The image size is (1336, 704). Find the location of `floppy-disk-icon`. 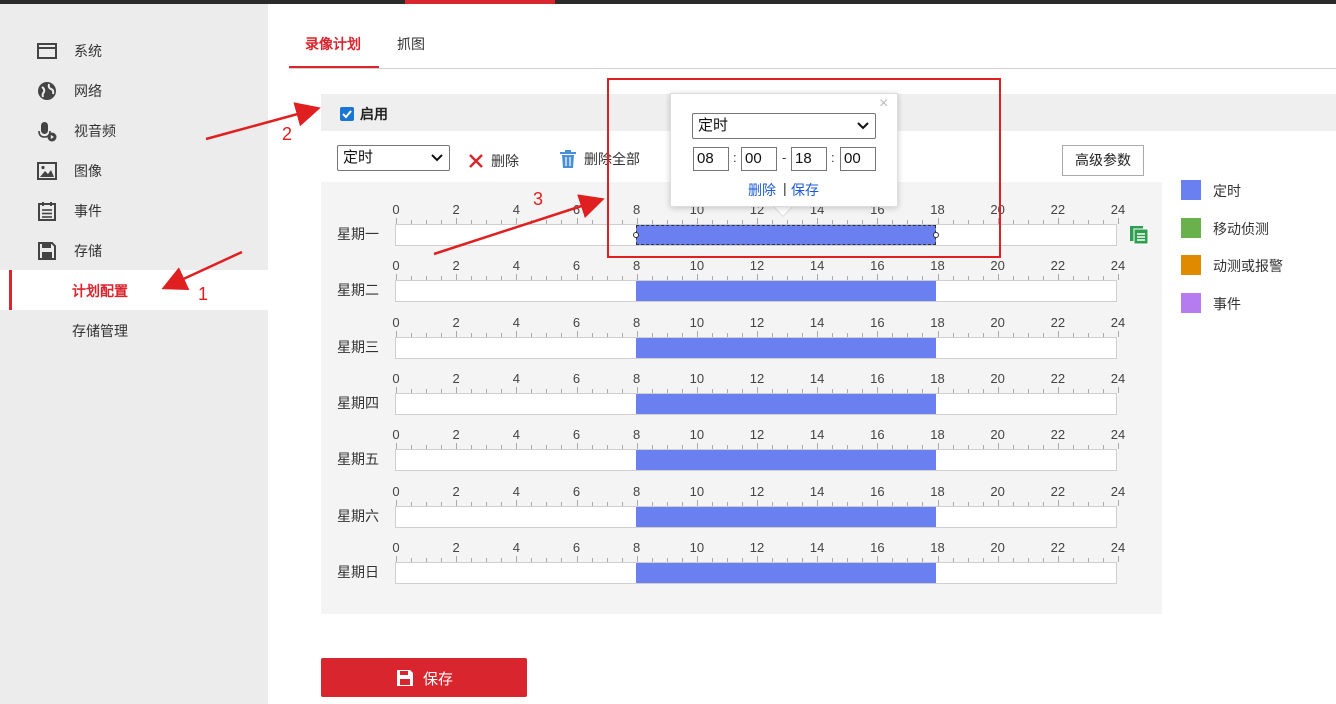

floppy-disk-icon is located at coordinates (405, 678).